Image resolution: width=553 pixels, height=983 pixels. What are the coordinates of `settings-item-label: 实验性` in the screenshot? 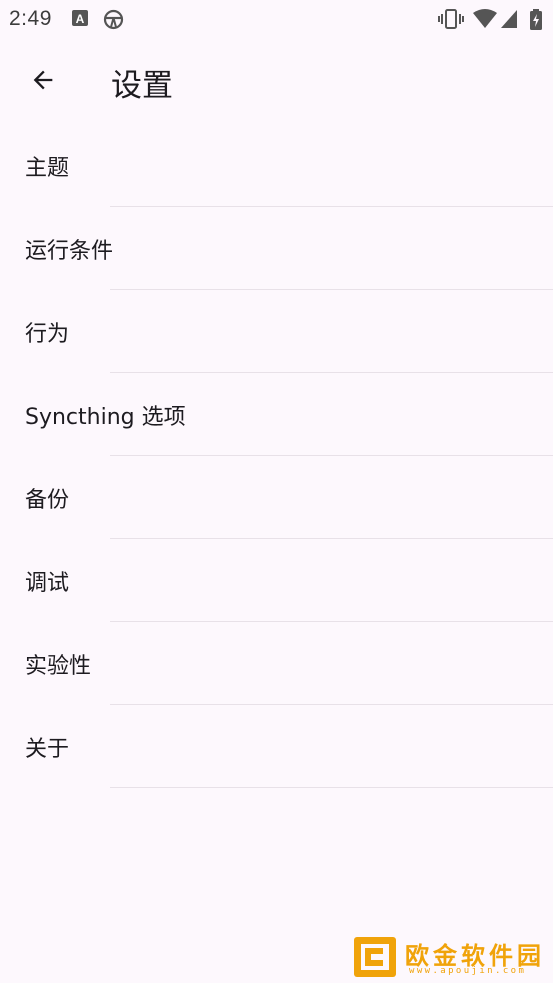 It's located at (58, 666).